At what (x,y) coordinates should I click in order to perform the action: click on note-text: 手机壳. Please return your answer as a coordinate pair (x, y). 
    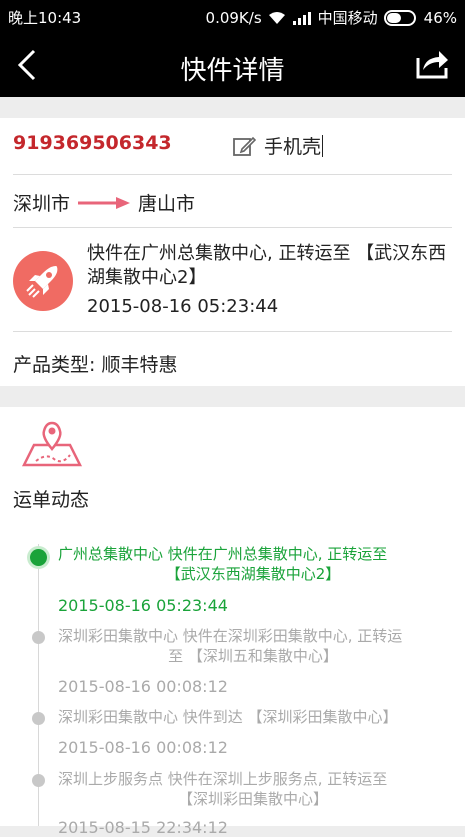
    Looking at the image, I should click on (293, 147).